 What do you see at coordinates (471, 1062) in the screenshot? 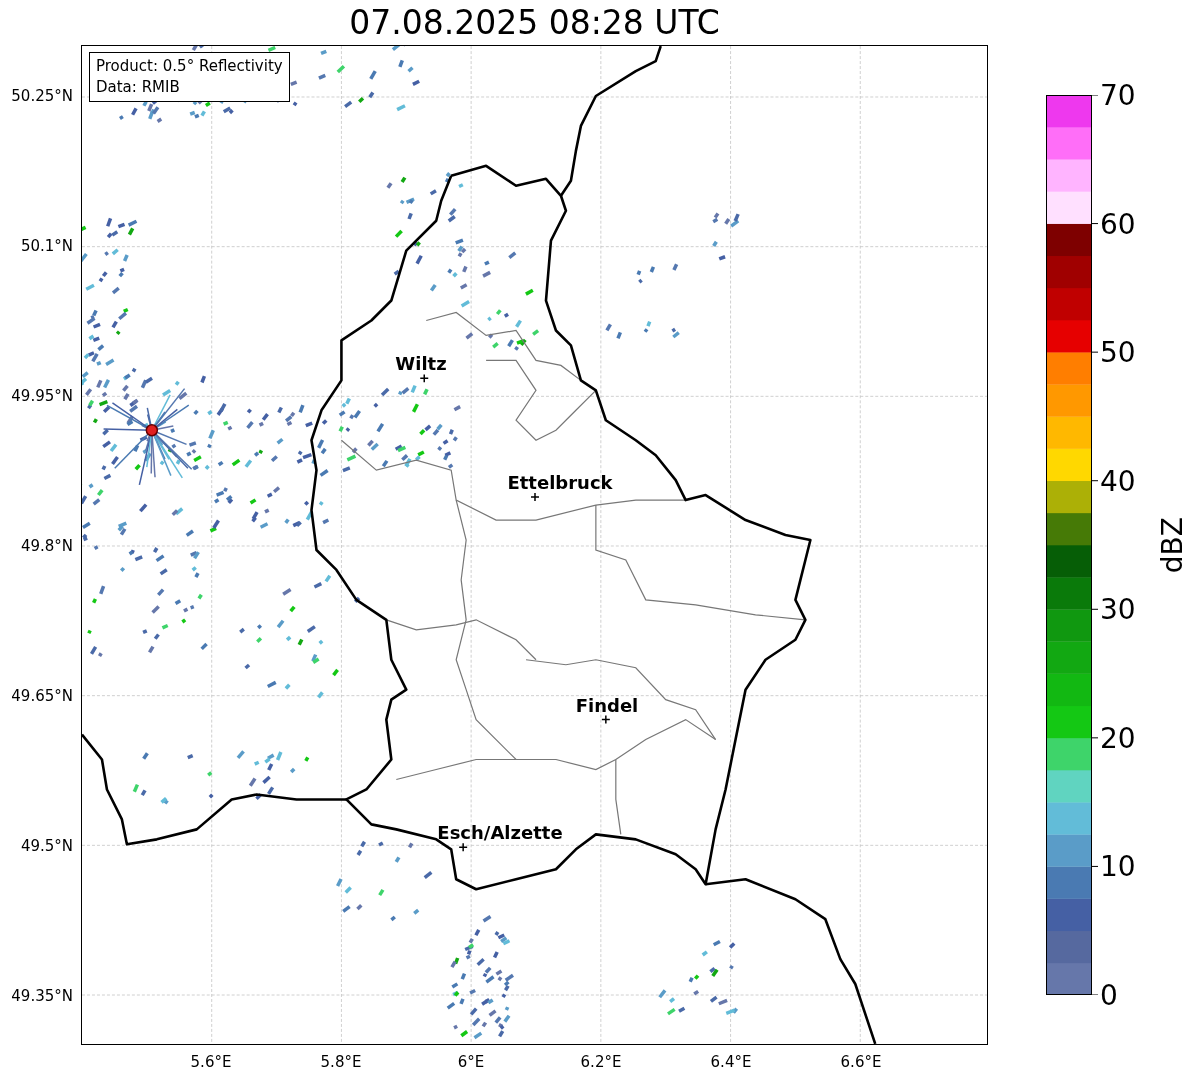
I see `axis-label: 6°E` at bounding box center [471, 1062].